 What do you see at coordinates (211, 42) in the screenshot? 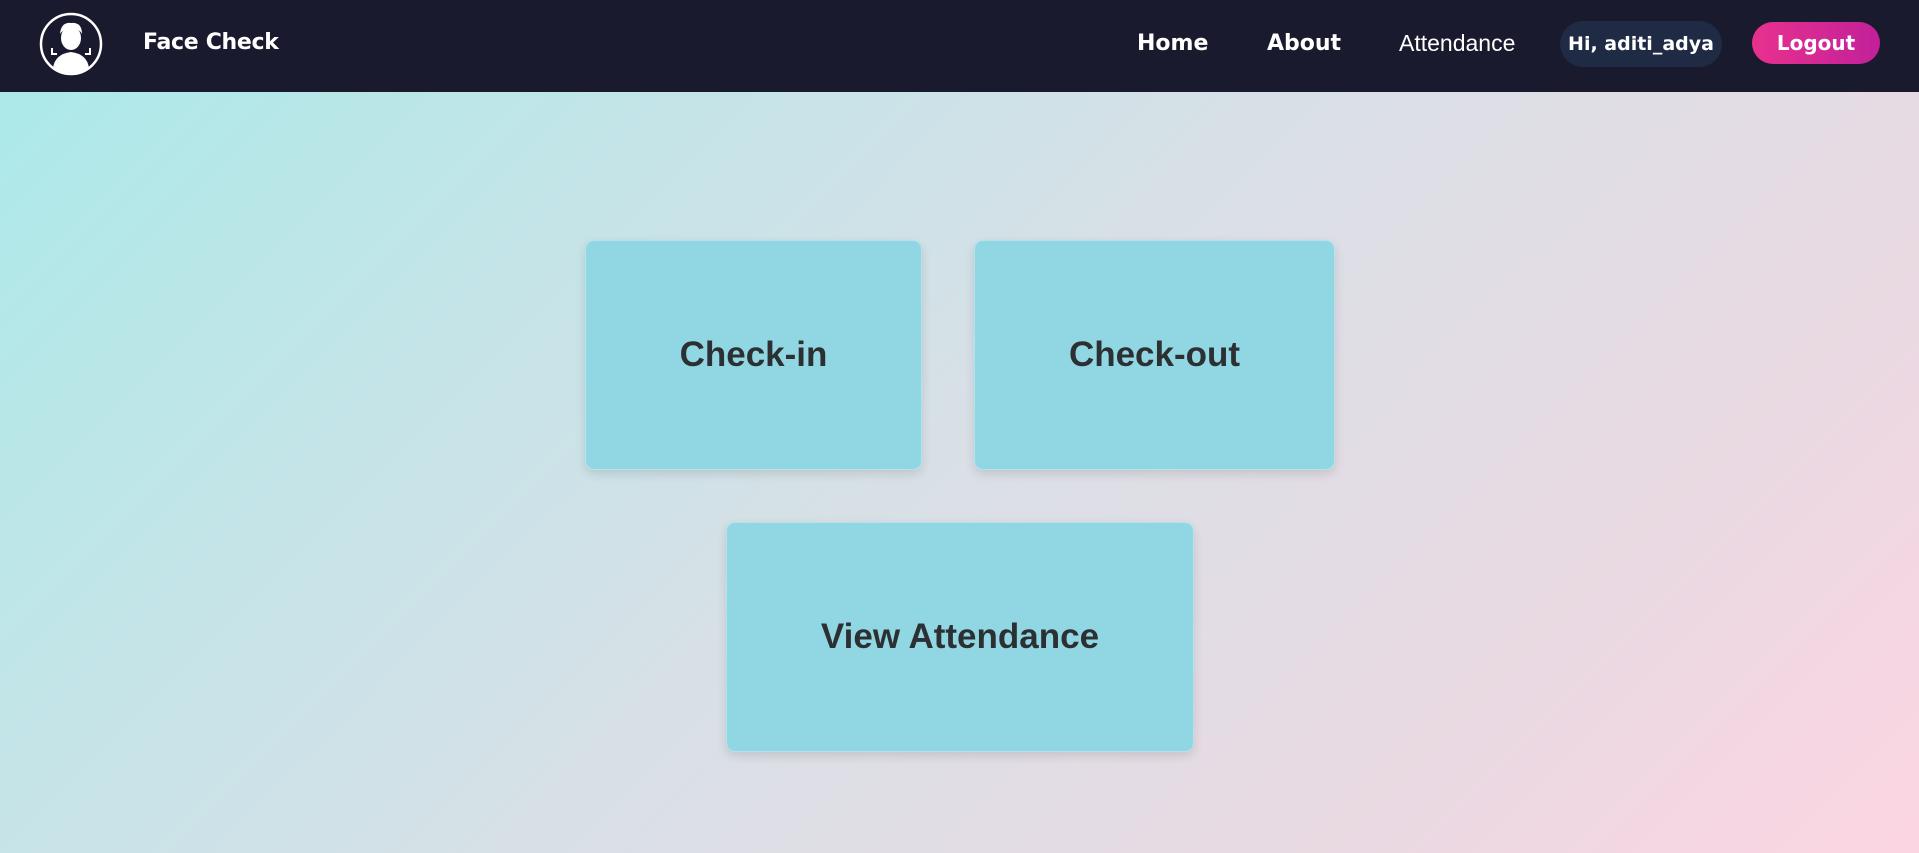
I see `brand-title: Face Check` at bounding box center [211, 42].